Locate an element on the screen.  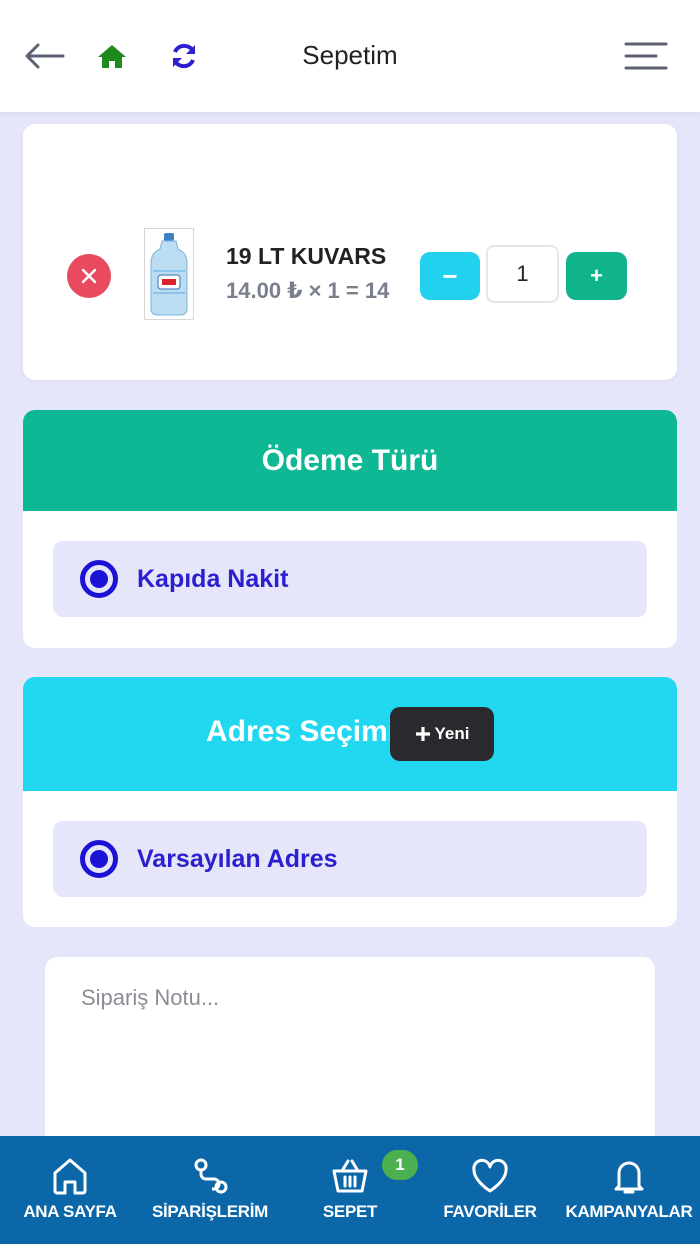
nav-cart-label: SEPET is located at coordinates (350, 1211).